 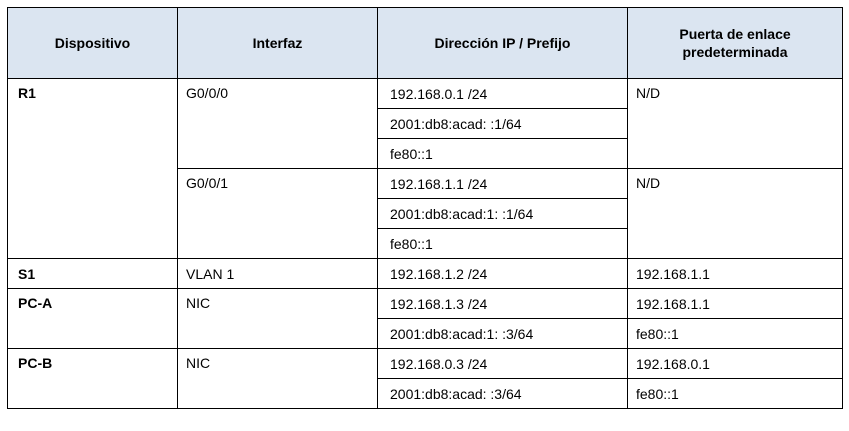 I want to click on ipv6-cell: 2001:db8:acad: :3/64, so click(x=502, y=393).